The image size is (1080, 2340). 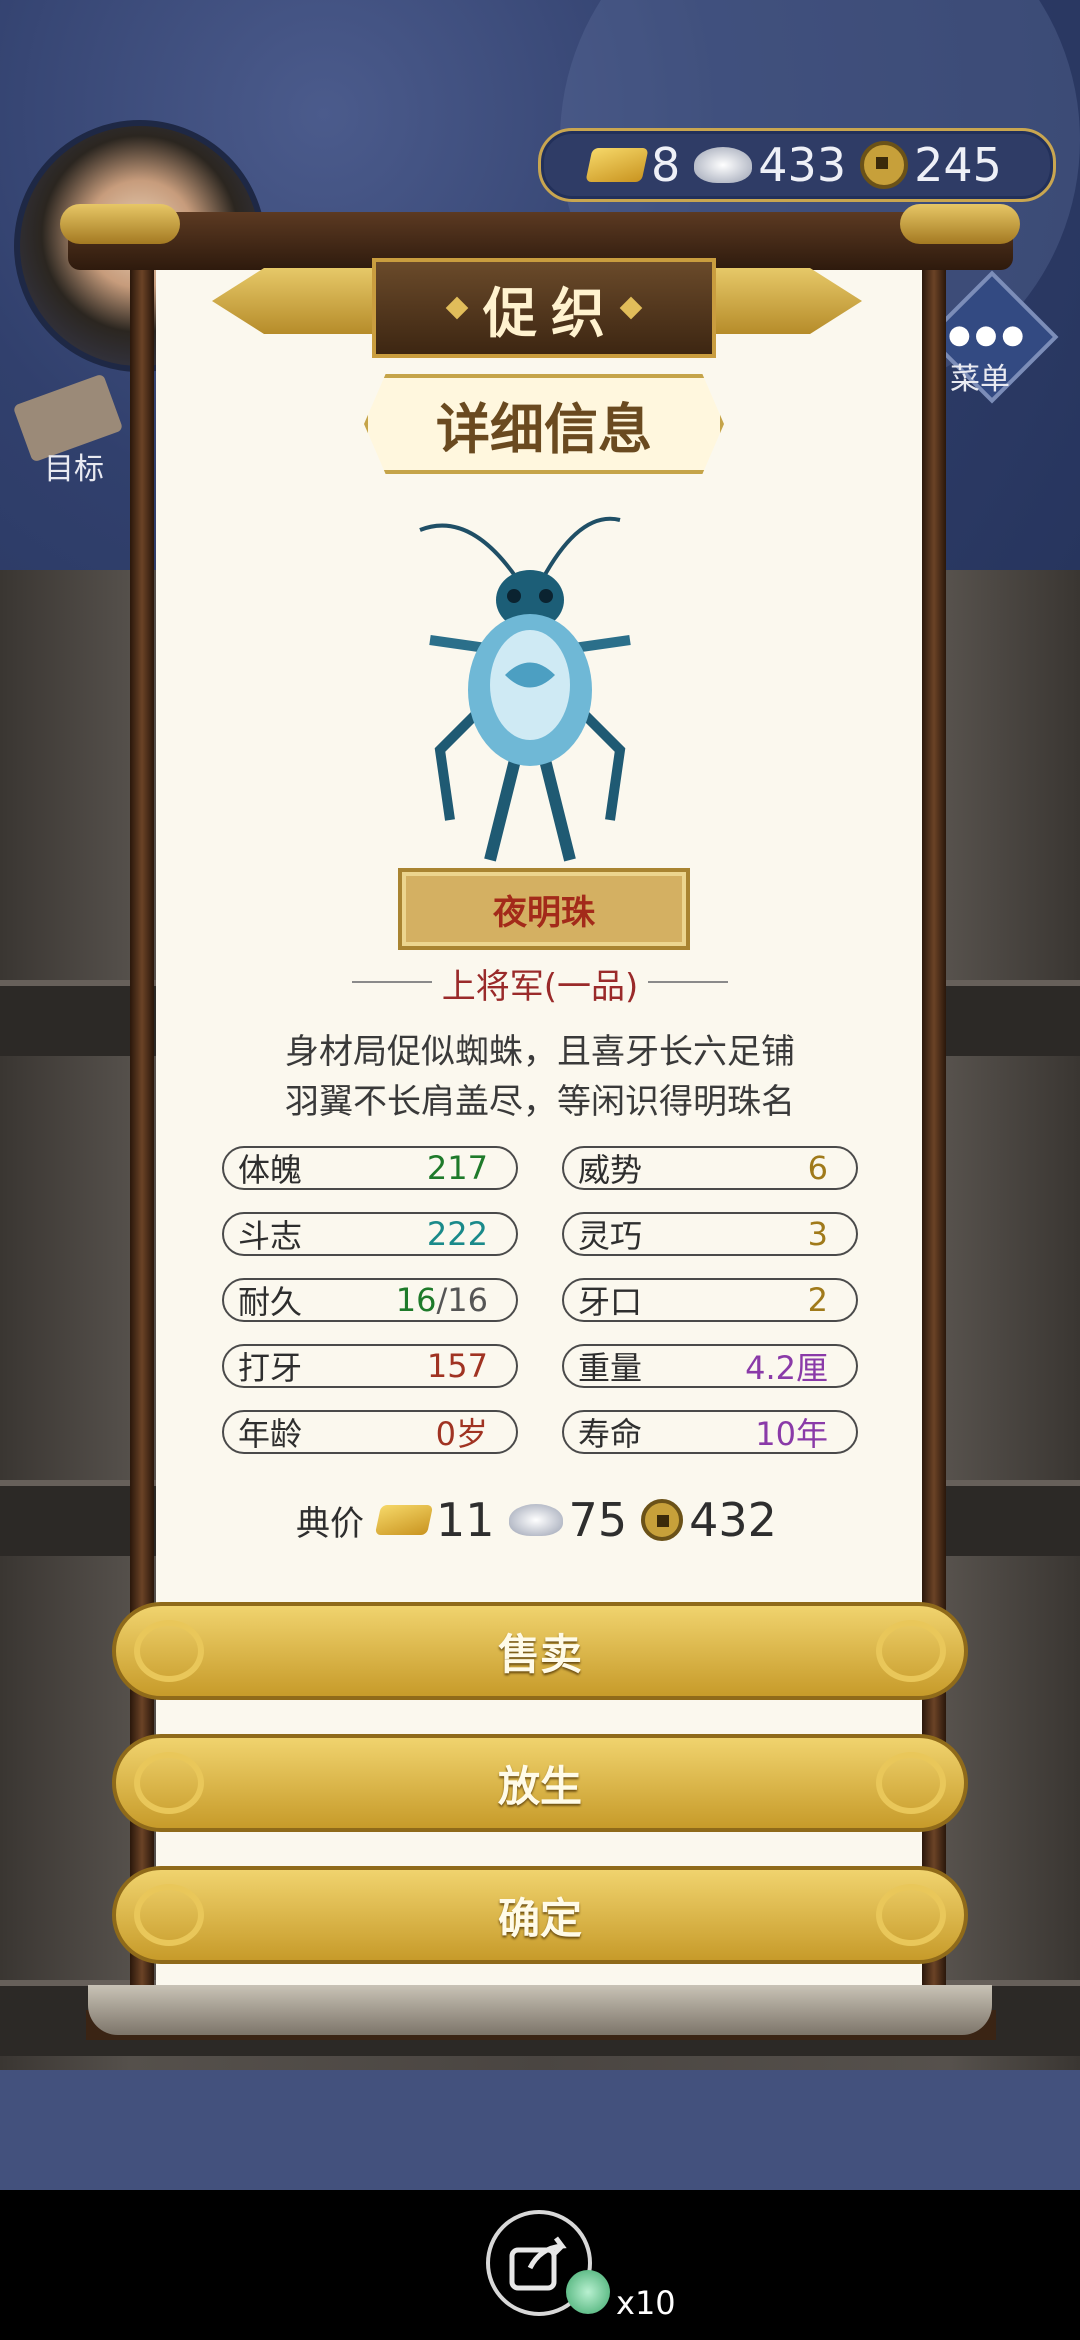 I want to click on goal-label: 目标, so click(x=74, y=466).